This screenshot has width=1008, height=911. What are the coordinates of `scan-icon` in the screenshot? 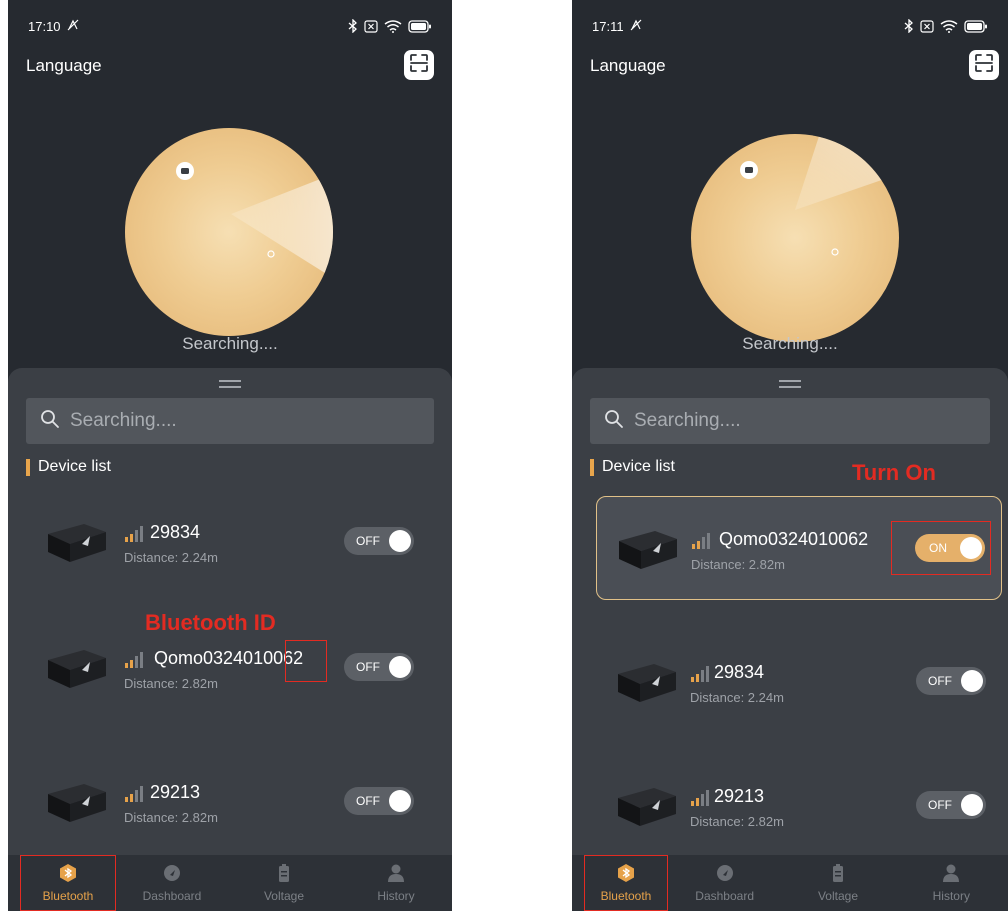 It's located at (419, 65).